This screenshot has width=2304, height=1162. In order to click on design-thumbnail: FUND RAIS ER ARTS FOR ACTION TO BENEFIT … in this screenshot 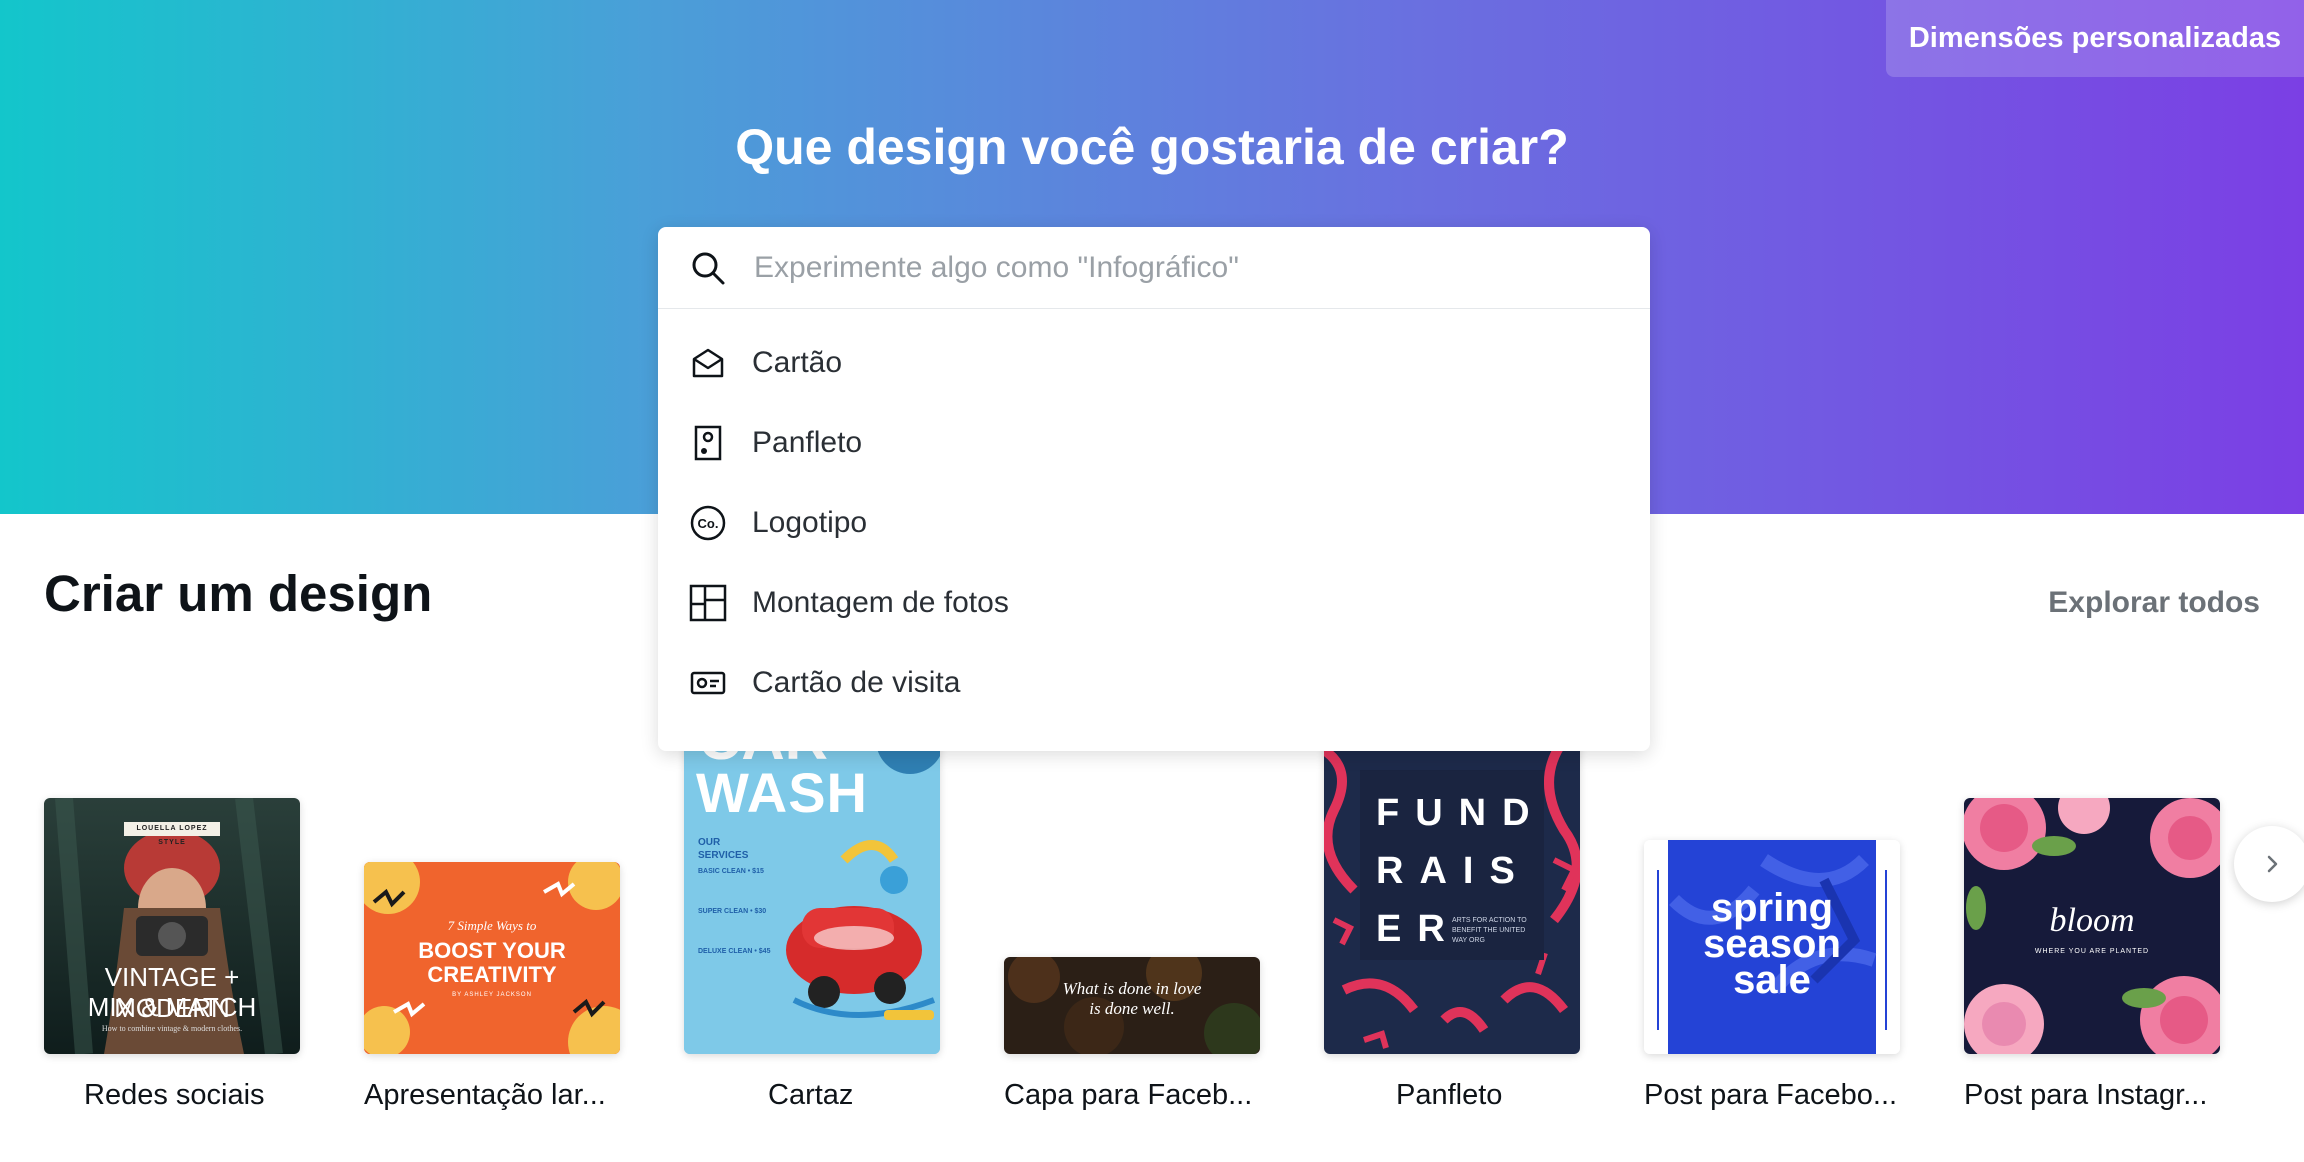, I will do `click(1452, 897)`.